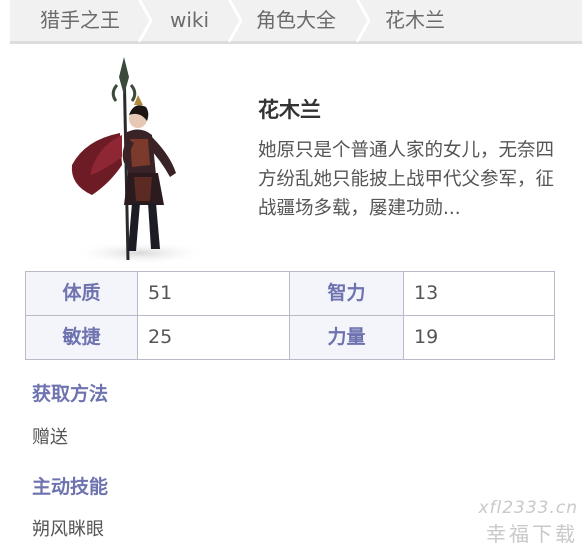  I want to click on stats-table: 体质 51 智力 13 敏捷 25 力量 19, so click(290, 315).